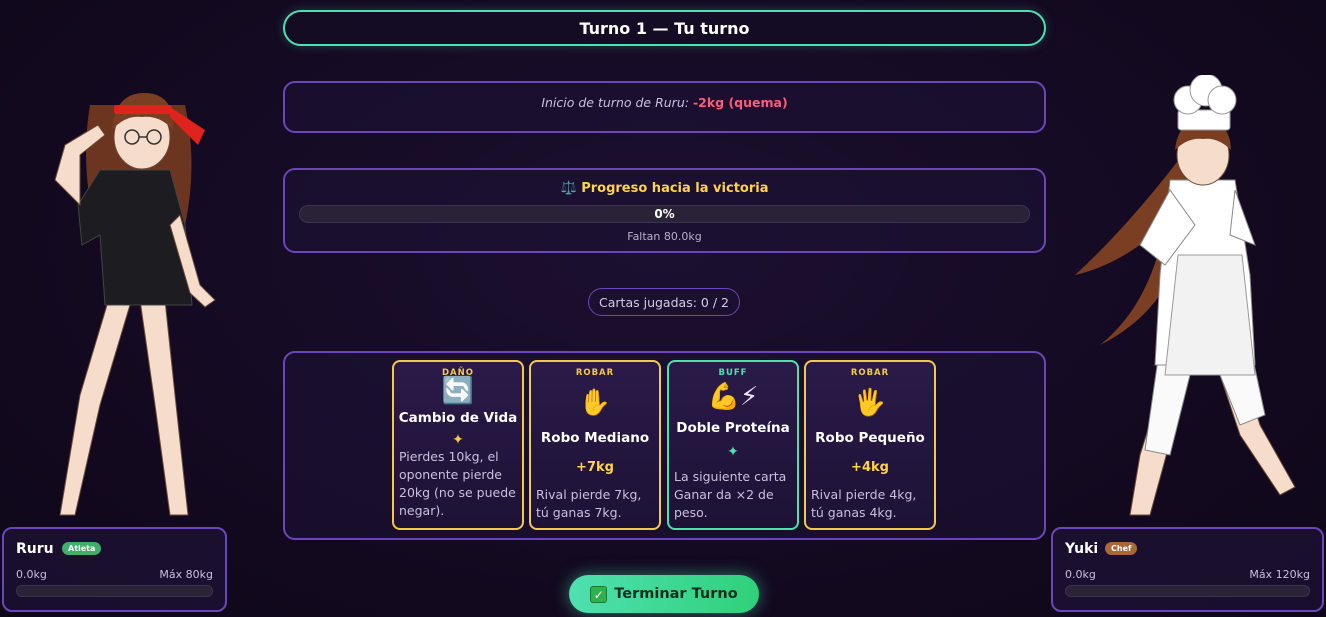 Image resolution: width=1326 pixels, height=617 pixels. I want to click on victory-progress-title: ⚖️ Progreso hacia la victoria, so click(664, 188).